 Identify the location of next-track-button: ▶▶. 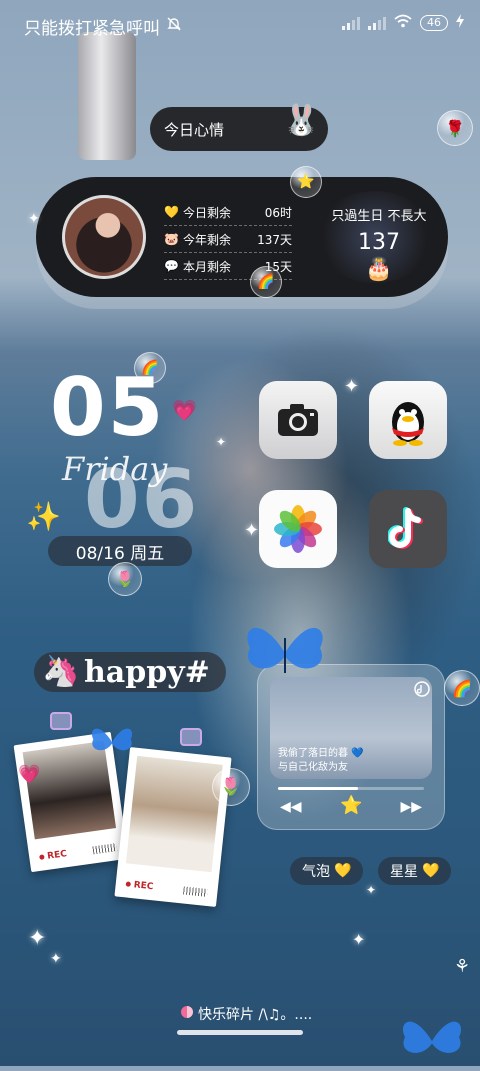
(411, 807).